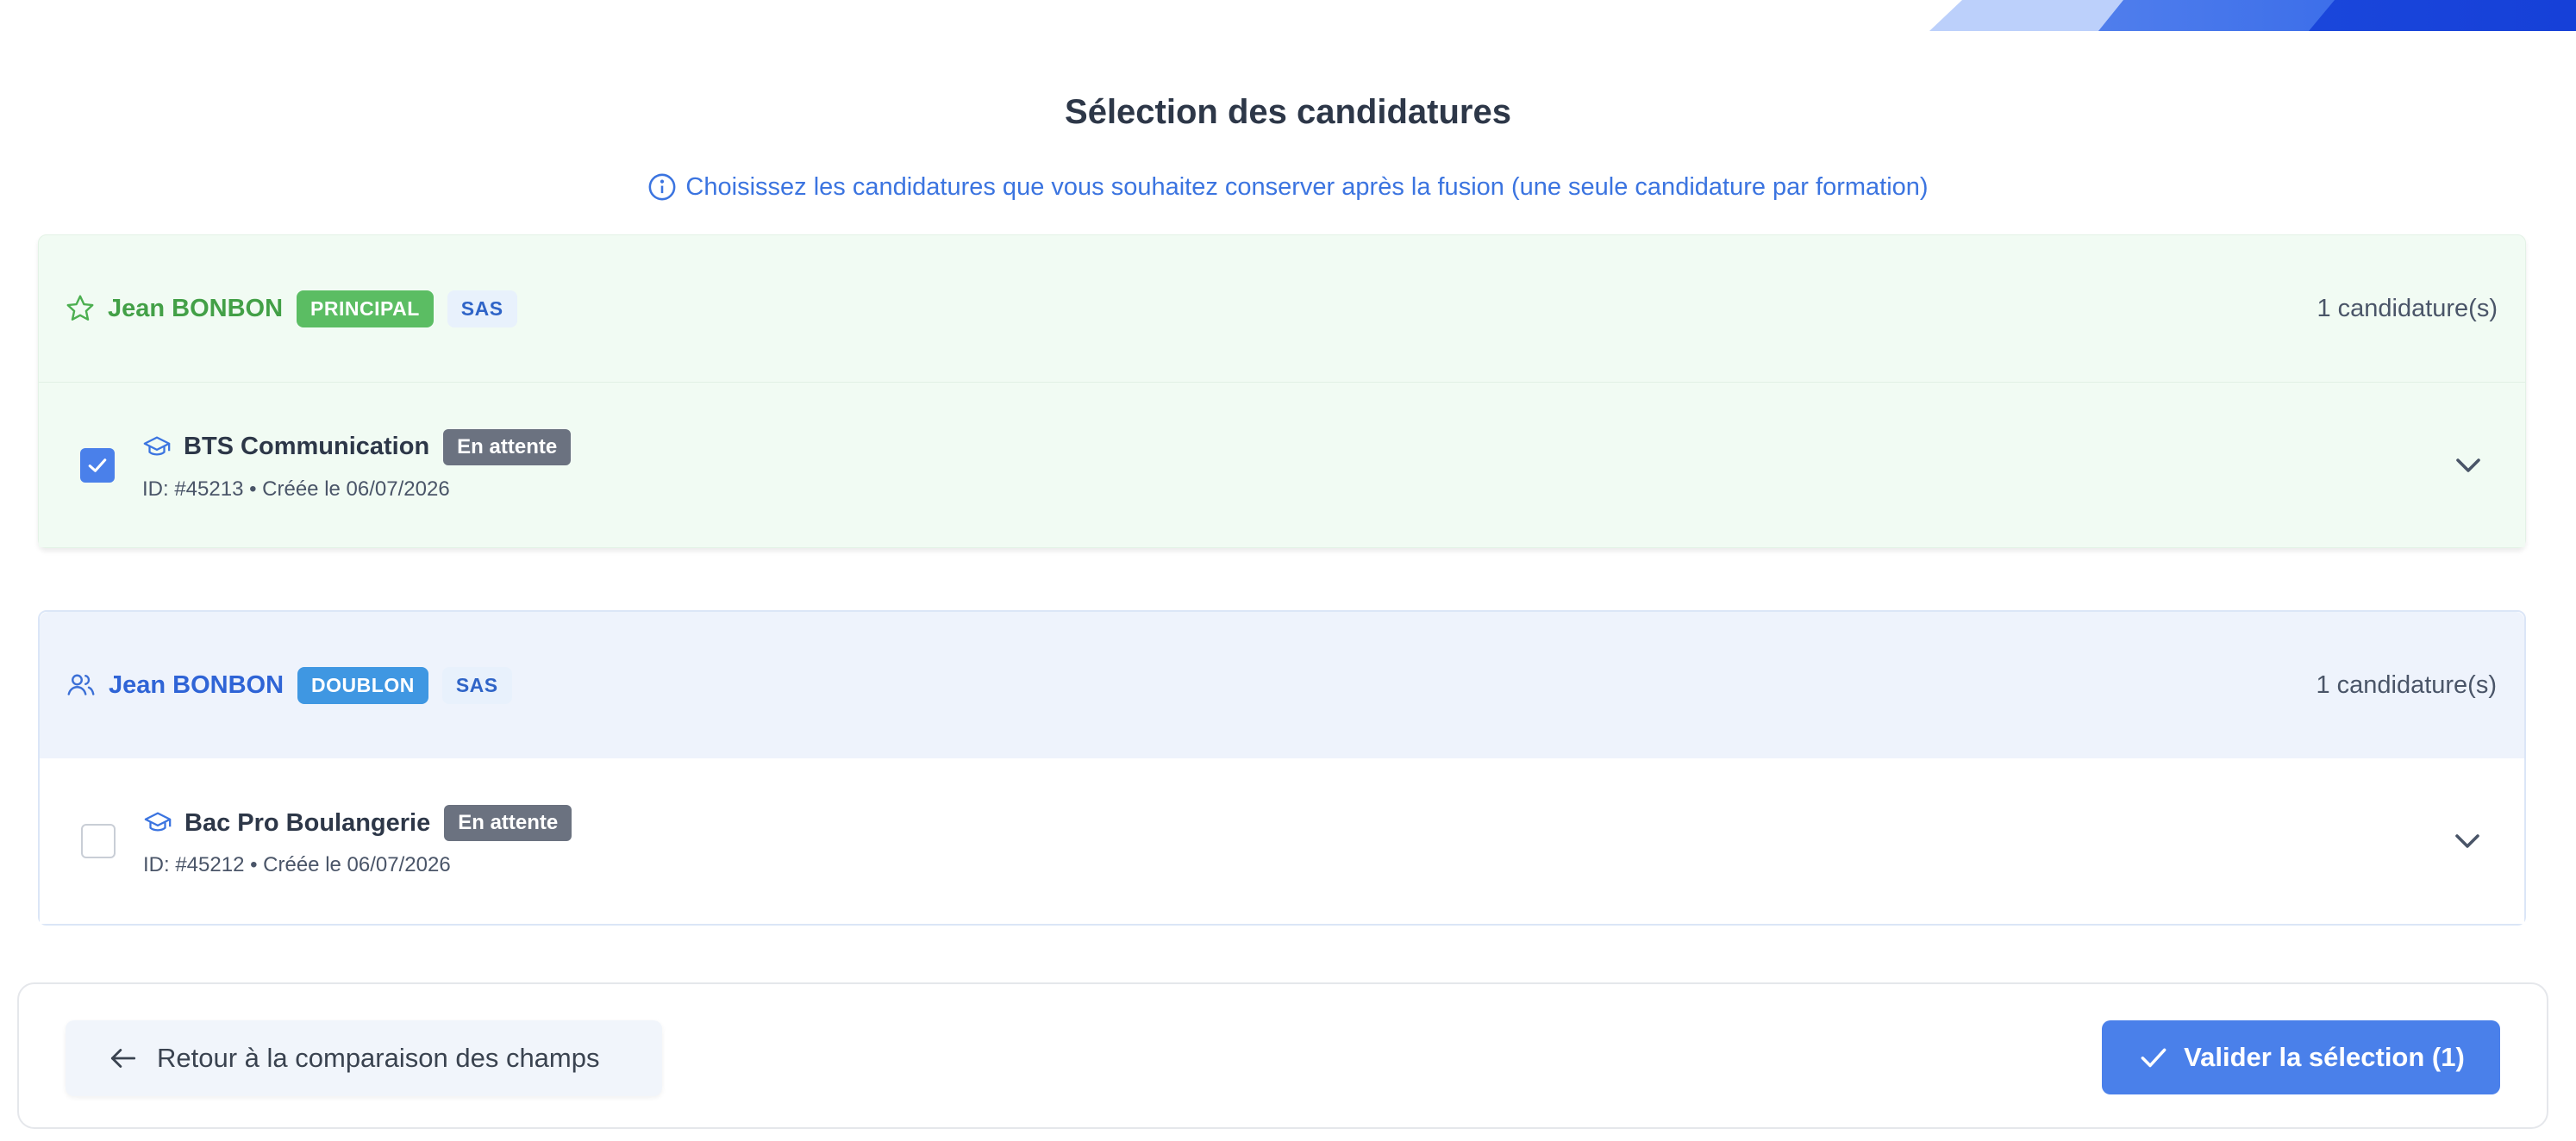 The height and width of the screenshot is (1141, 2576). I want to click on application-meta: ID: #45212 • Créée le 06/07/2026, so click(297, 864).